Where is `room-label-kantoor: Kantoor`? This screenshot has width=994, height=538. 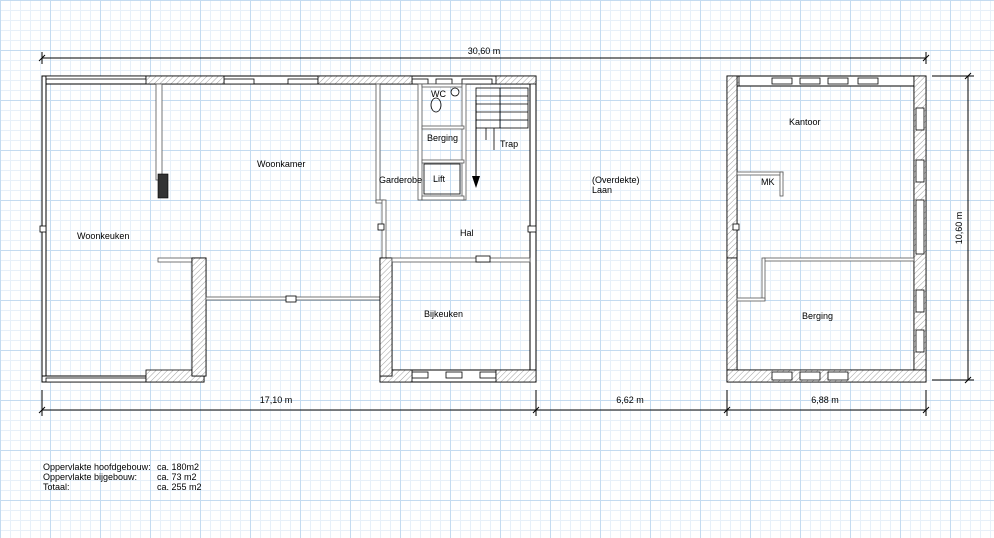 room-label-kantoor: Kantoor is located at coordinates (805, 122).